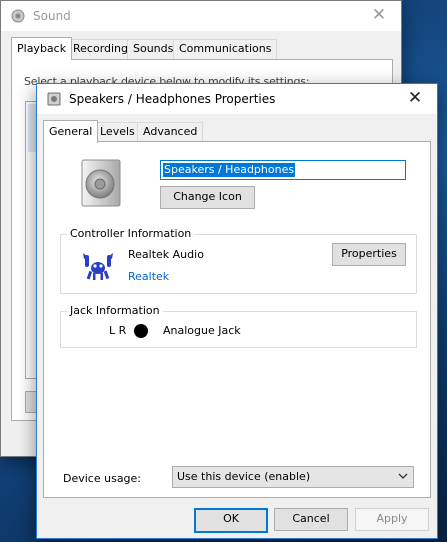 This screenshot has width=447, height=542. I want to click on properties-close-icon: ✕, so click(415, 99).